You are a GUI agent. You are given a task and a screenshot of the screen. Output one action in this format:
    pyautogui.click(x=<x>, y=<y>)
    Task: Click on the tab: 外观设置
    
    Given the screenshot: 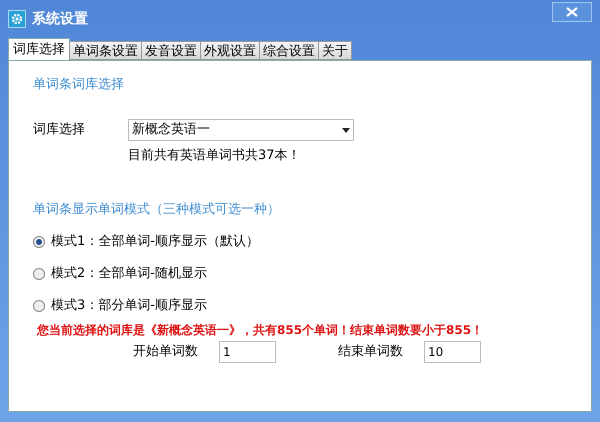 What is the action you would take?
    pyautogui.click(x=230, y=50)
    